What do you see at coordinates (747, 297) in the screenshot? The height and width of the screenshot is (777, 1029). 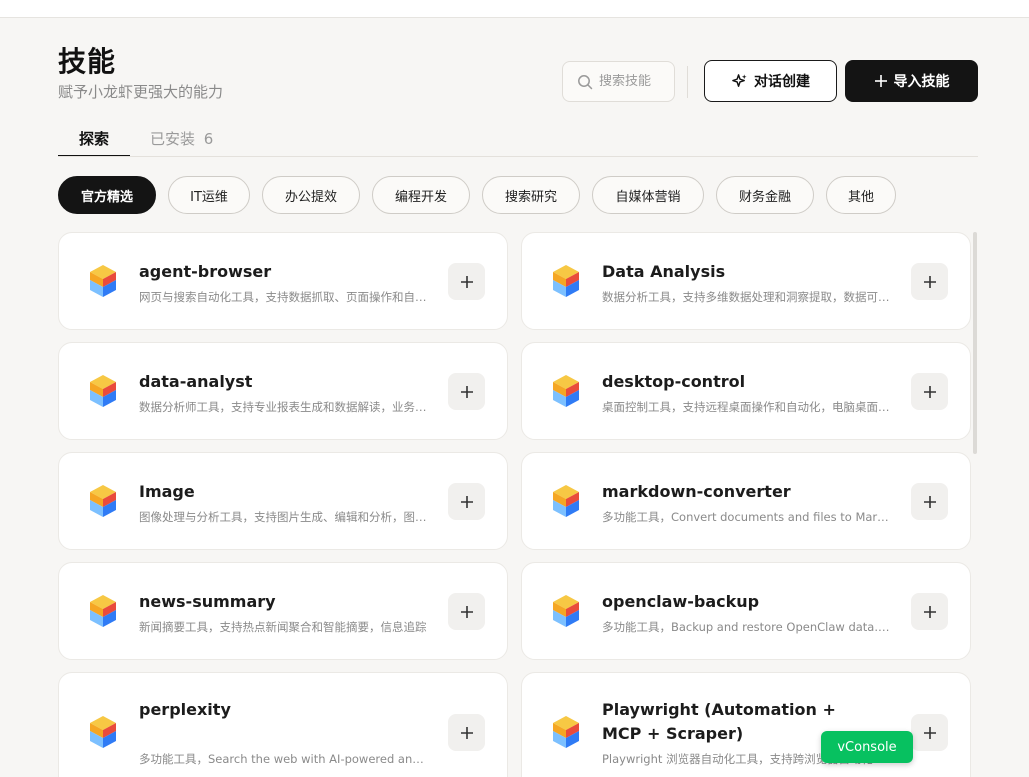 I see `skill-description: 数据分析工具，支持多维数据处理和洞察提取，数据可视化` at bounding box center [747, 297].